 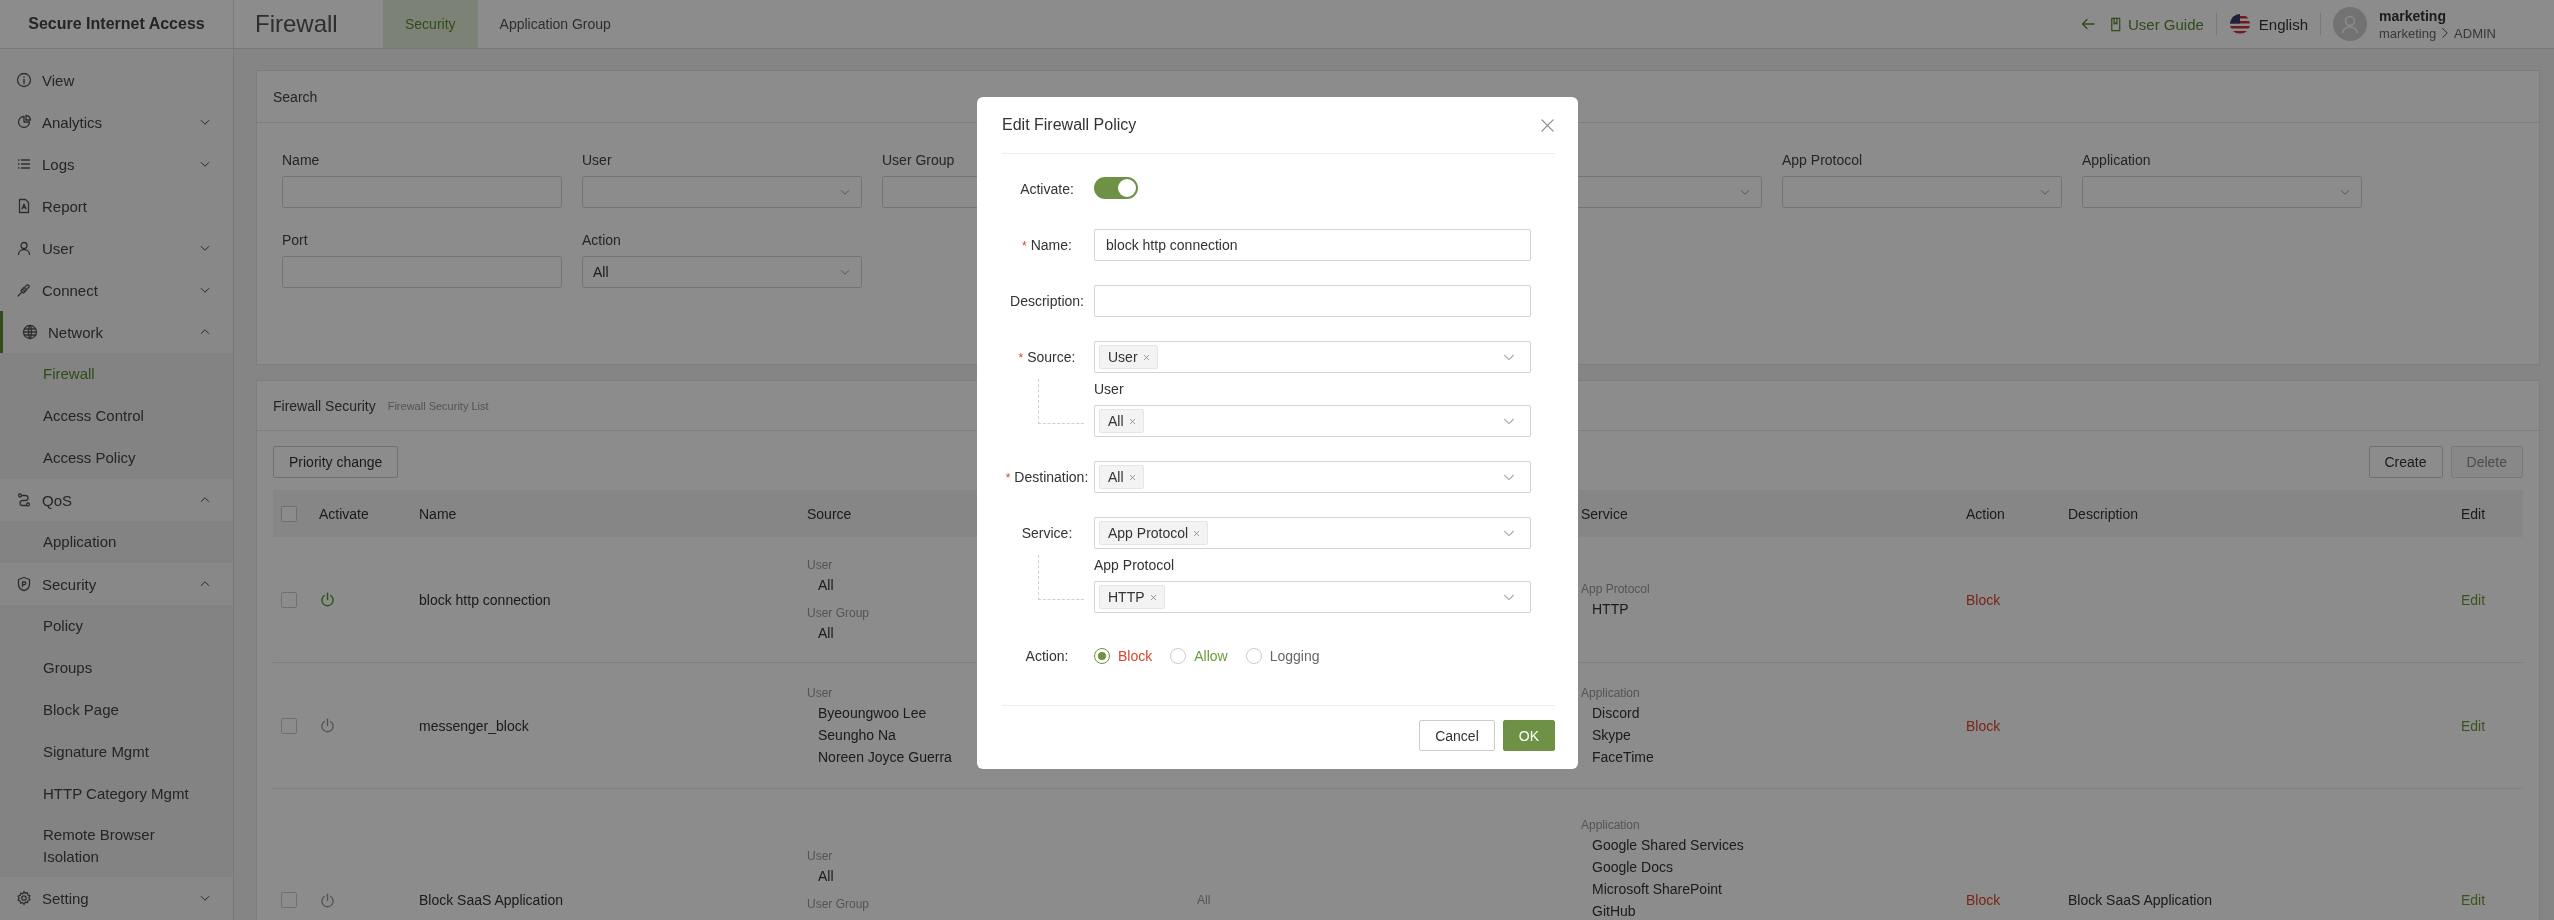 What do you see at coordinates (1657, 889) in the screenshot?
I see `table-cell-text: Microsoft SharePoint` at bounding box center [1657, 889].